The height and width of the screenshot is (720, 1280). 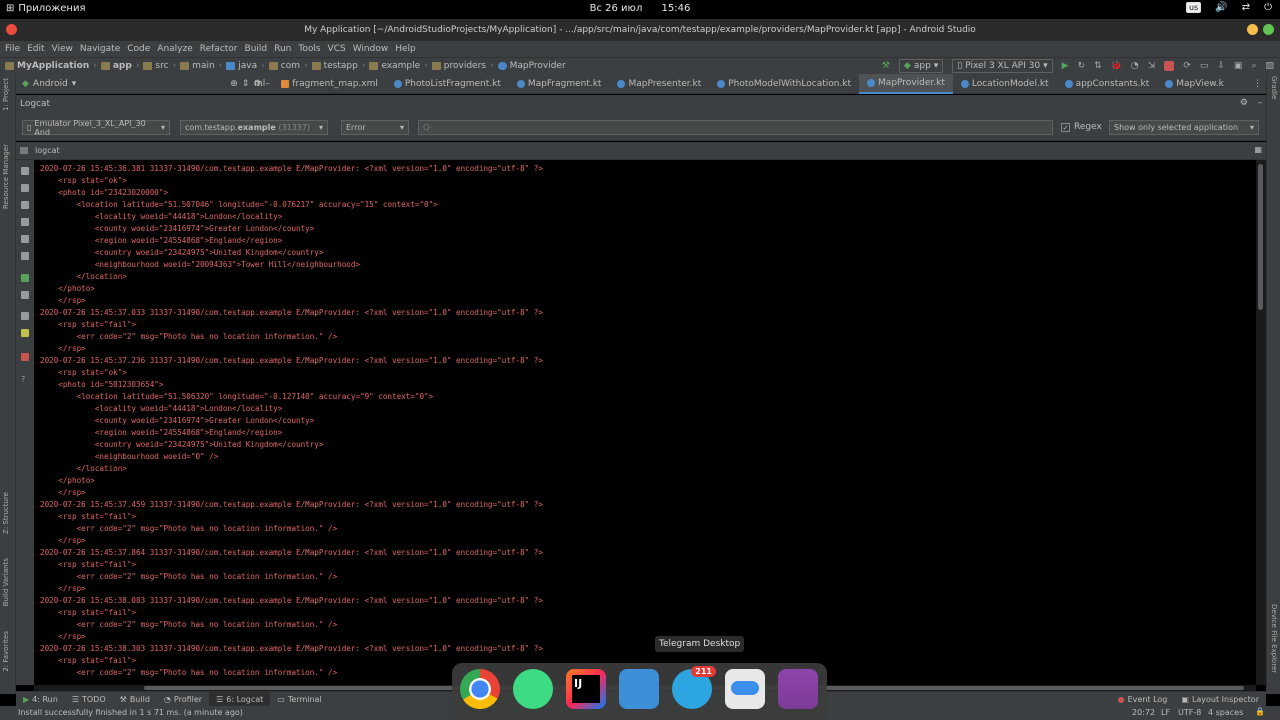 What do you see at coordinates (1220, 699) in the screenshot?
I see `layout-inspector-tool-button: ▣ Layout Inspector` at bounding box center [1220, 699].